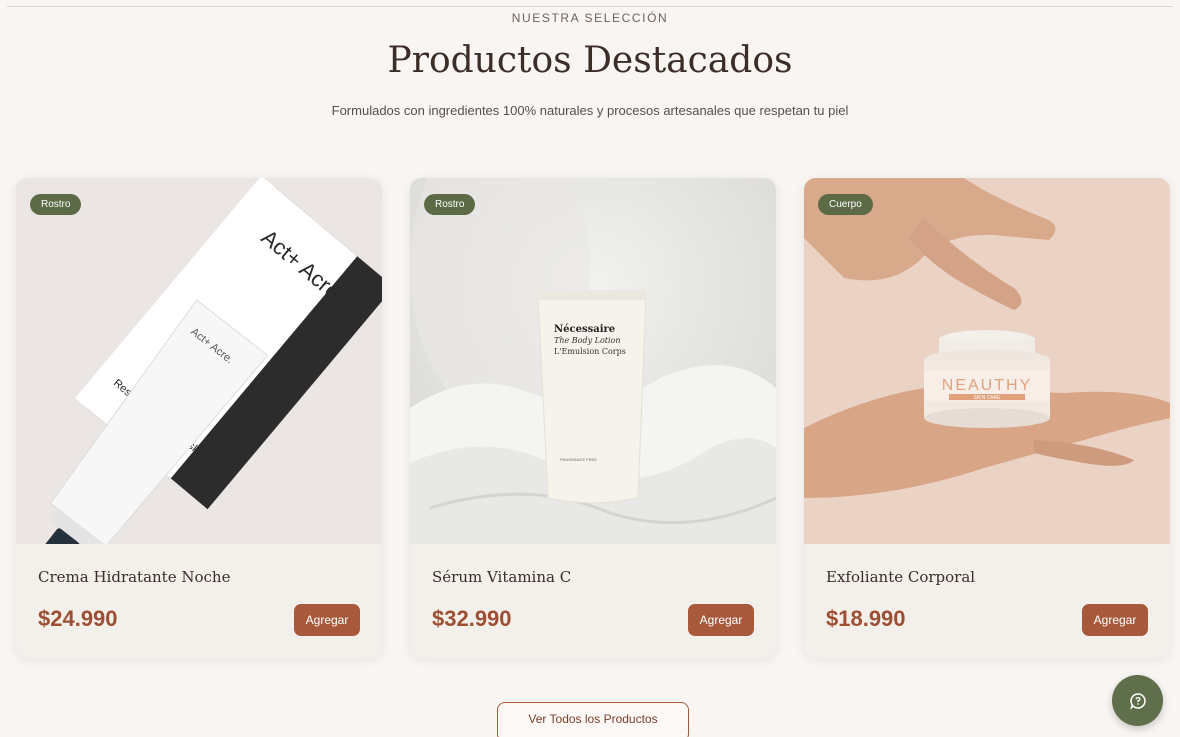 The image size is (1180, 737). What do you see at coordinates (587, 340) in the screenshot?
I see `lotion-line1-text: The Body Lotion` at bounding box center [587, 340].